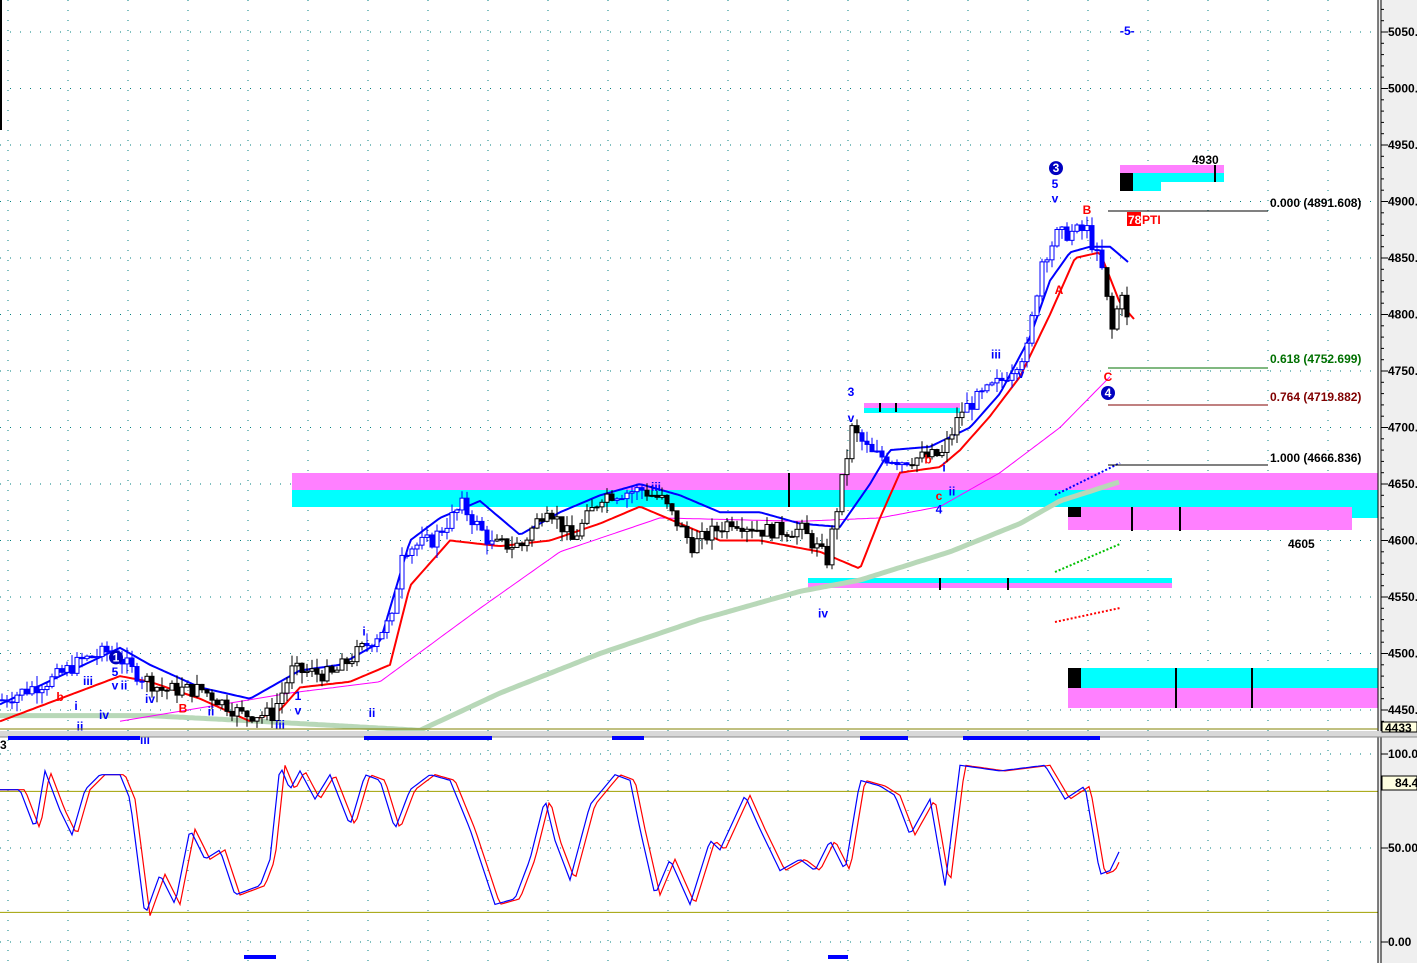 The image size is (1417, 963). Describe the element at coordinates (1021, 374) in the screenshot. I see `wave-label: v` at that location.